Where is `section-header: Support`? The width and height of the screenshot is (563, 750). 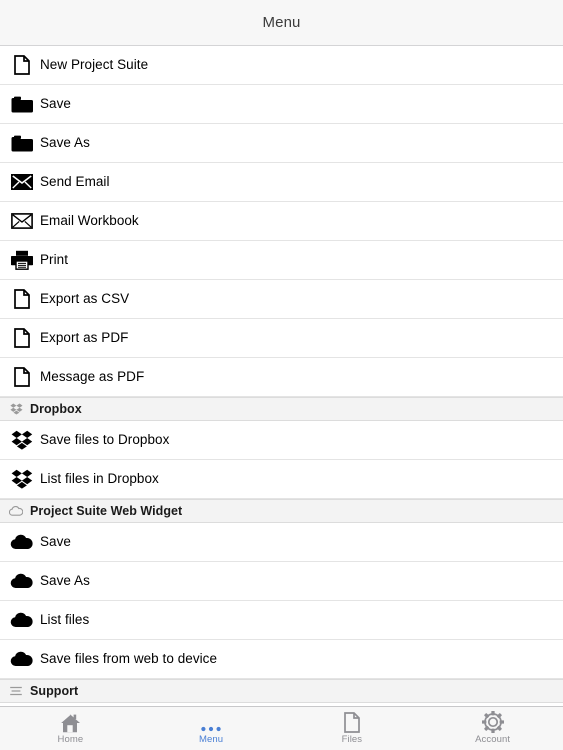
section-header: Support is located at coordinates (281, 691).